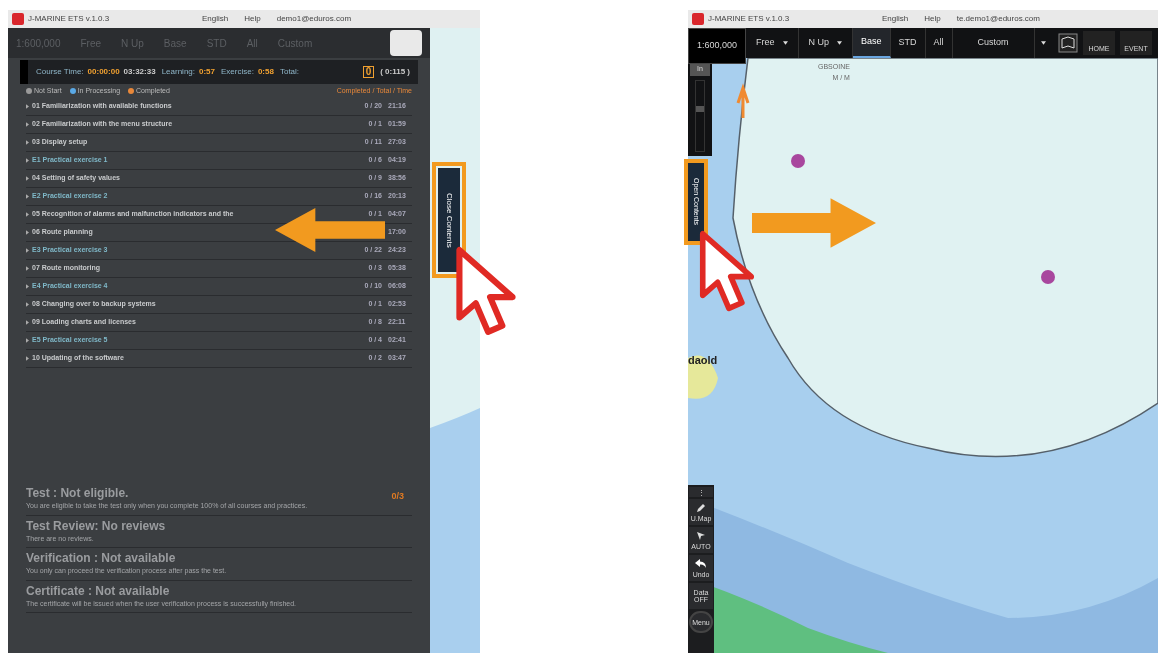  Describe the element at coordinates (101, 558) in the screenshot. I see `section-title: Verification : Not available` at that location.